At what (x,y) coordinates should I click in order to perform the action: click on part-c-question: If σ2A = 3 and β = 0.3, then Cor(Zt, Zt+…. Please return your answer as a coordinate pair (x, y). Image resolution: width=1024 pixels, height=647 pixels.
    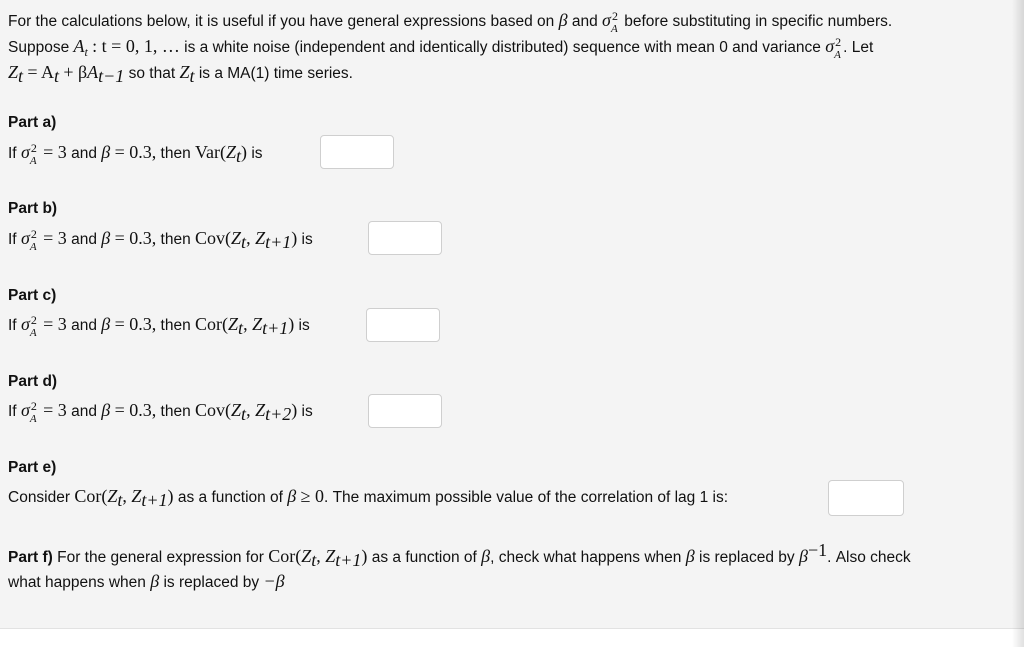
    Looking at the image, I should click on (159, 326).